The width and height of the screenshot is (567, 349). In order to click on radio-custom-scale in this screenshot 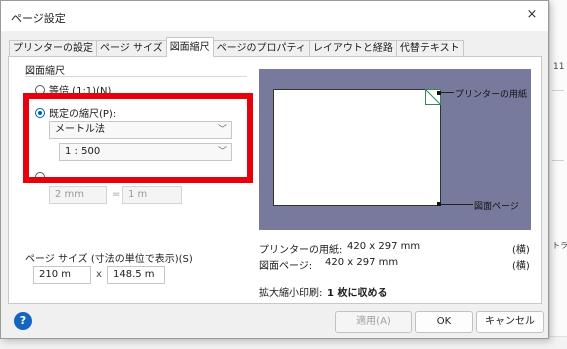, I will do `click(42, 177)`.